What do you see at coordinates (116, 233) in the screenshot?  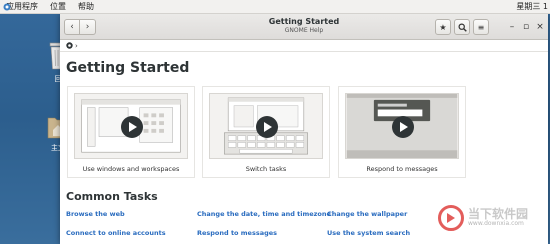 I see `link-online-accounts: Connect to online accounts` at bounding box center [116, 233].